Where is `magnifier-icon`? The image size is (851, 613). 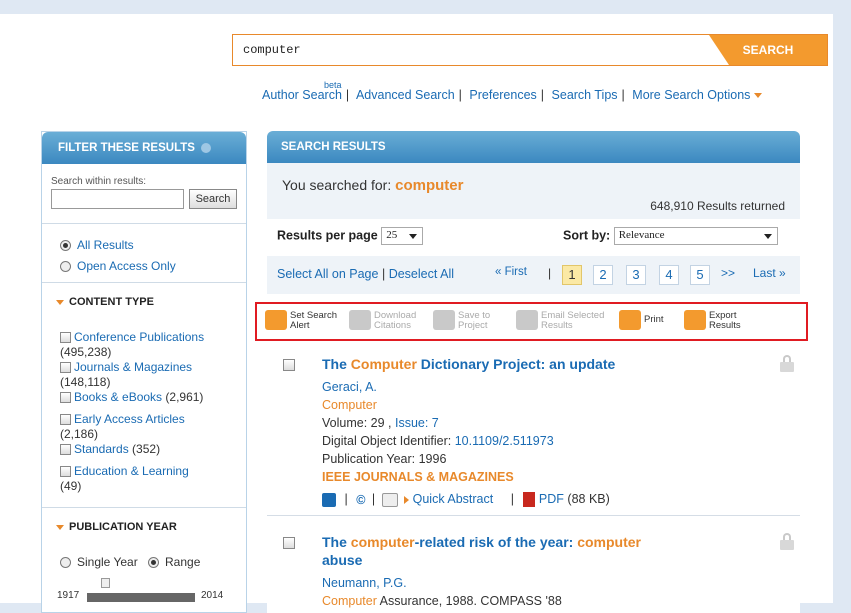 magnifier-icon is located at coordinates (389, 499).